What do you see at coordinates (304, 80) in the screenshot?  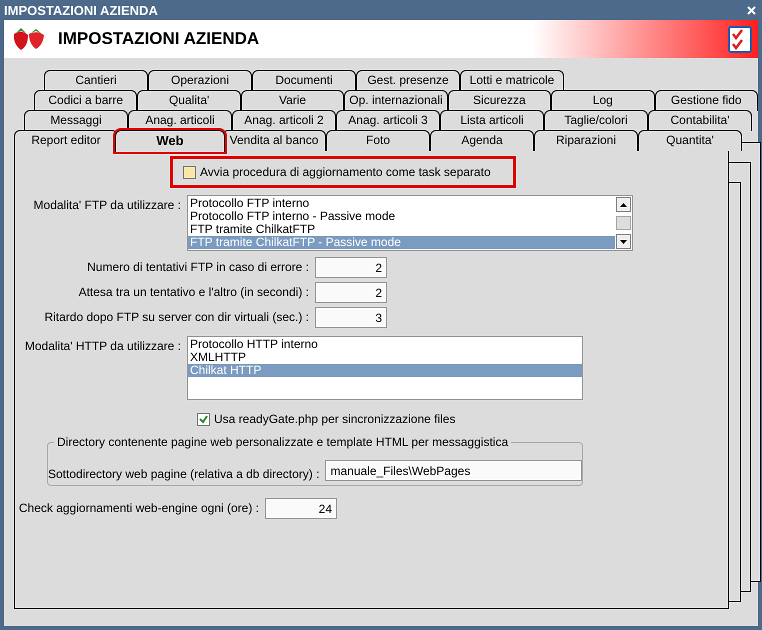 I see `tab: Documenti` at bounding box center [304, 80].